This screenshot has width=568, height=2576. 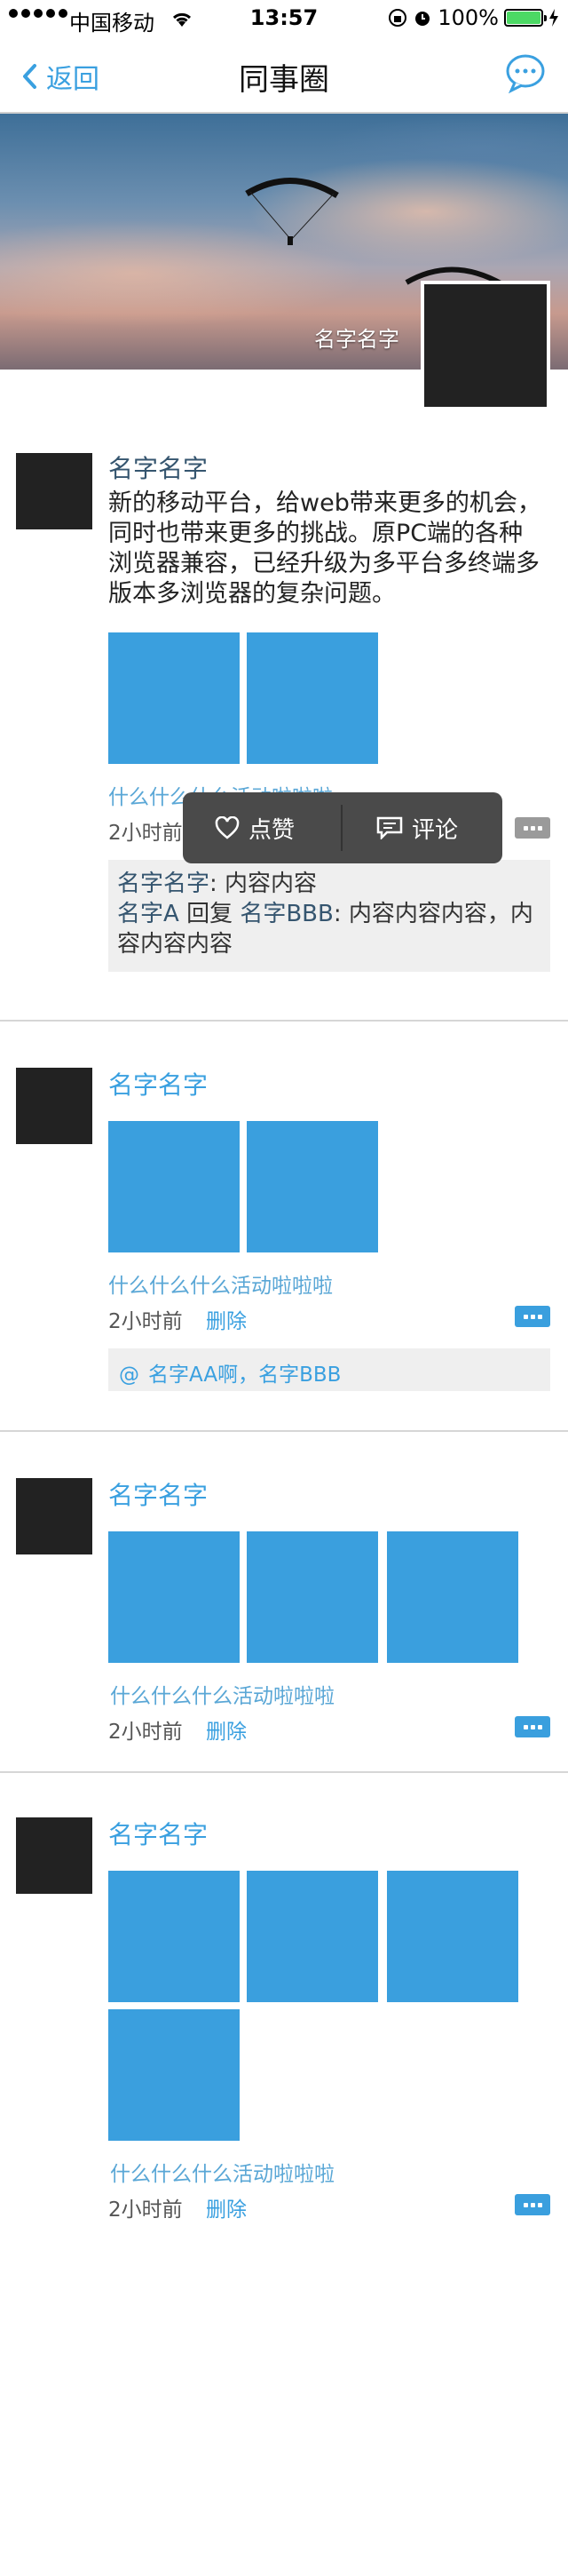 What do you see at coordinates (271, 884) in the screenshot?
I see `comment-text: 内容内容` at bounding box center [271, 884].